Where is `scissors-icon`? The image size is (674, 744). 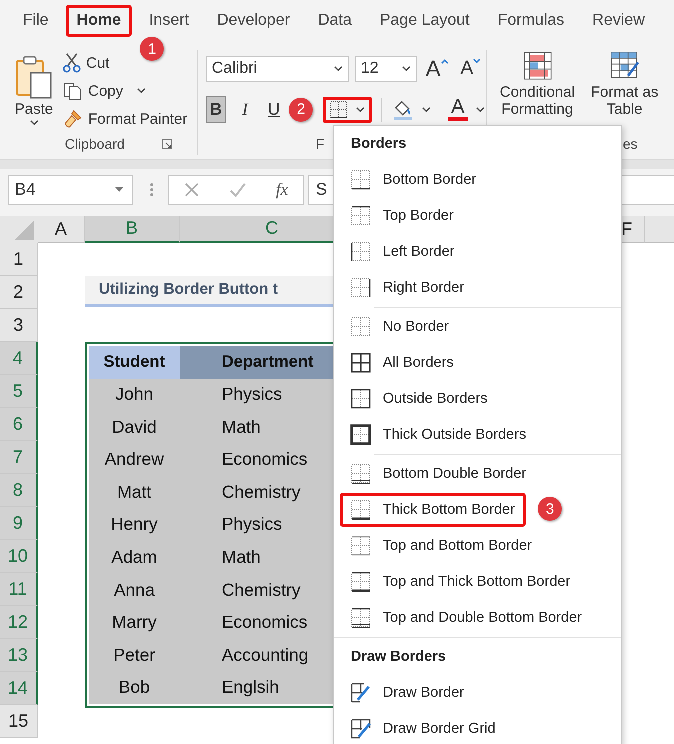 scissors-icon is located at coordinates (72, 63).